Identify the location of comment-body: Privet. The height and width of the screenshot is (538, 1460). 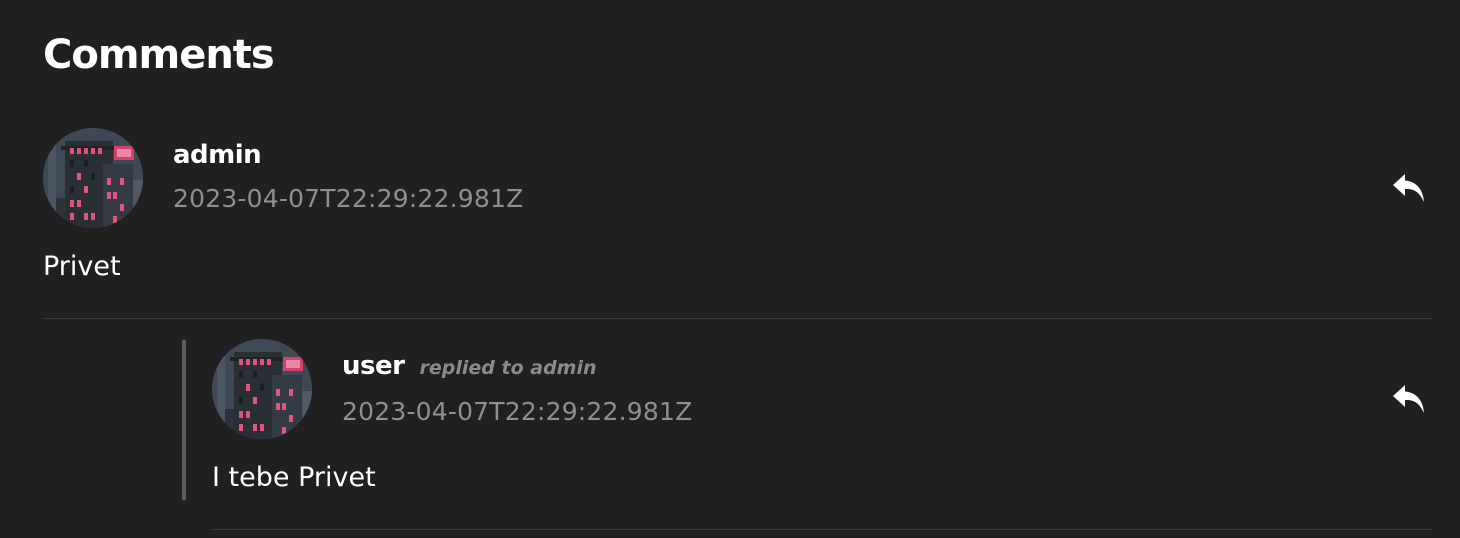
(82, 266).